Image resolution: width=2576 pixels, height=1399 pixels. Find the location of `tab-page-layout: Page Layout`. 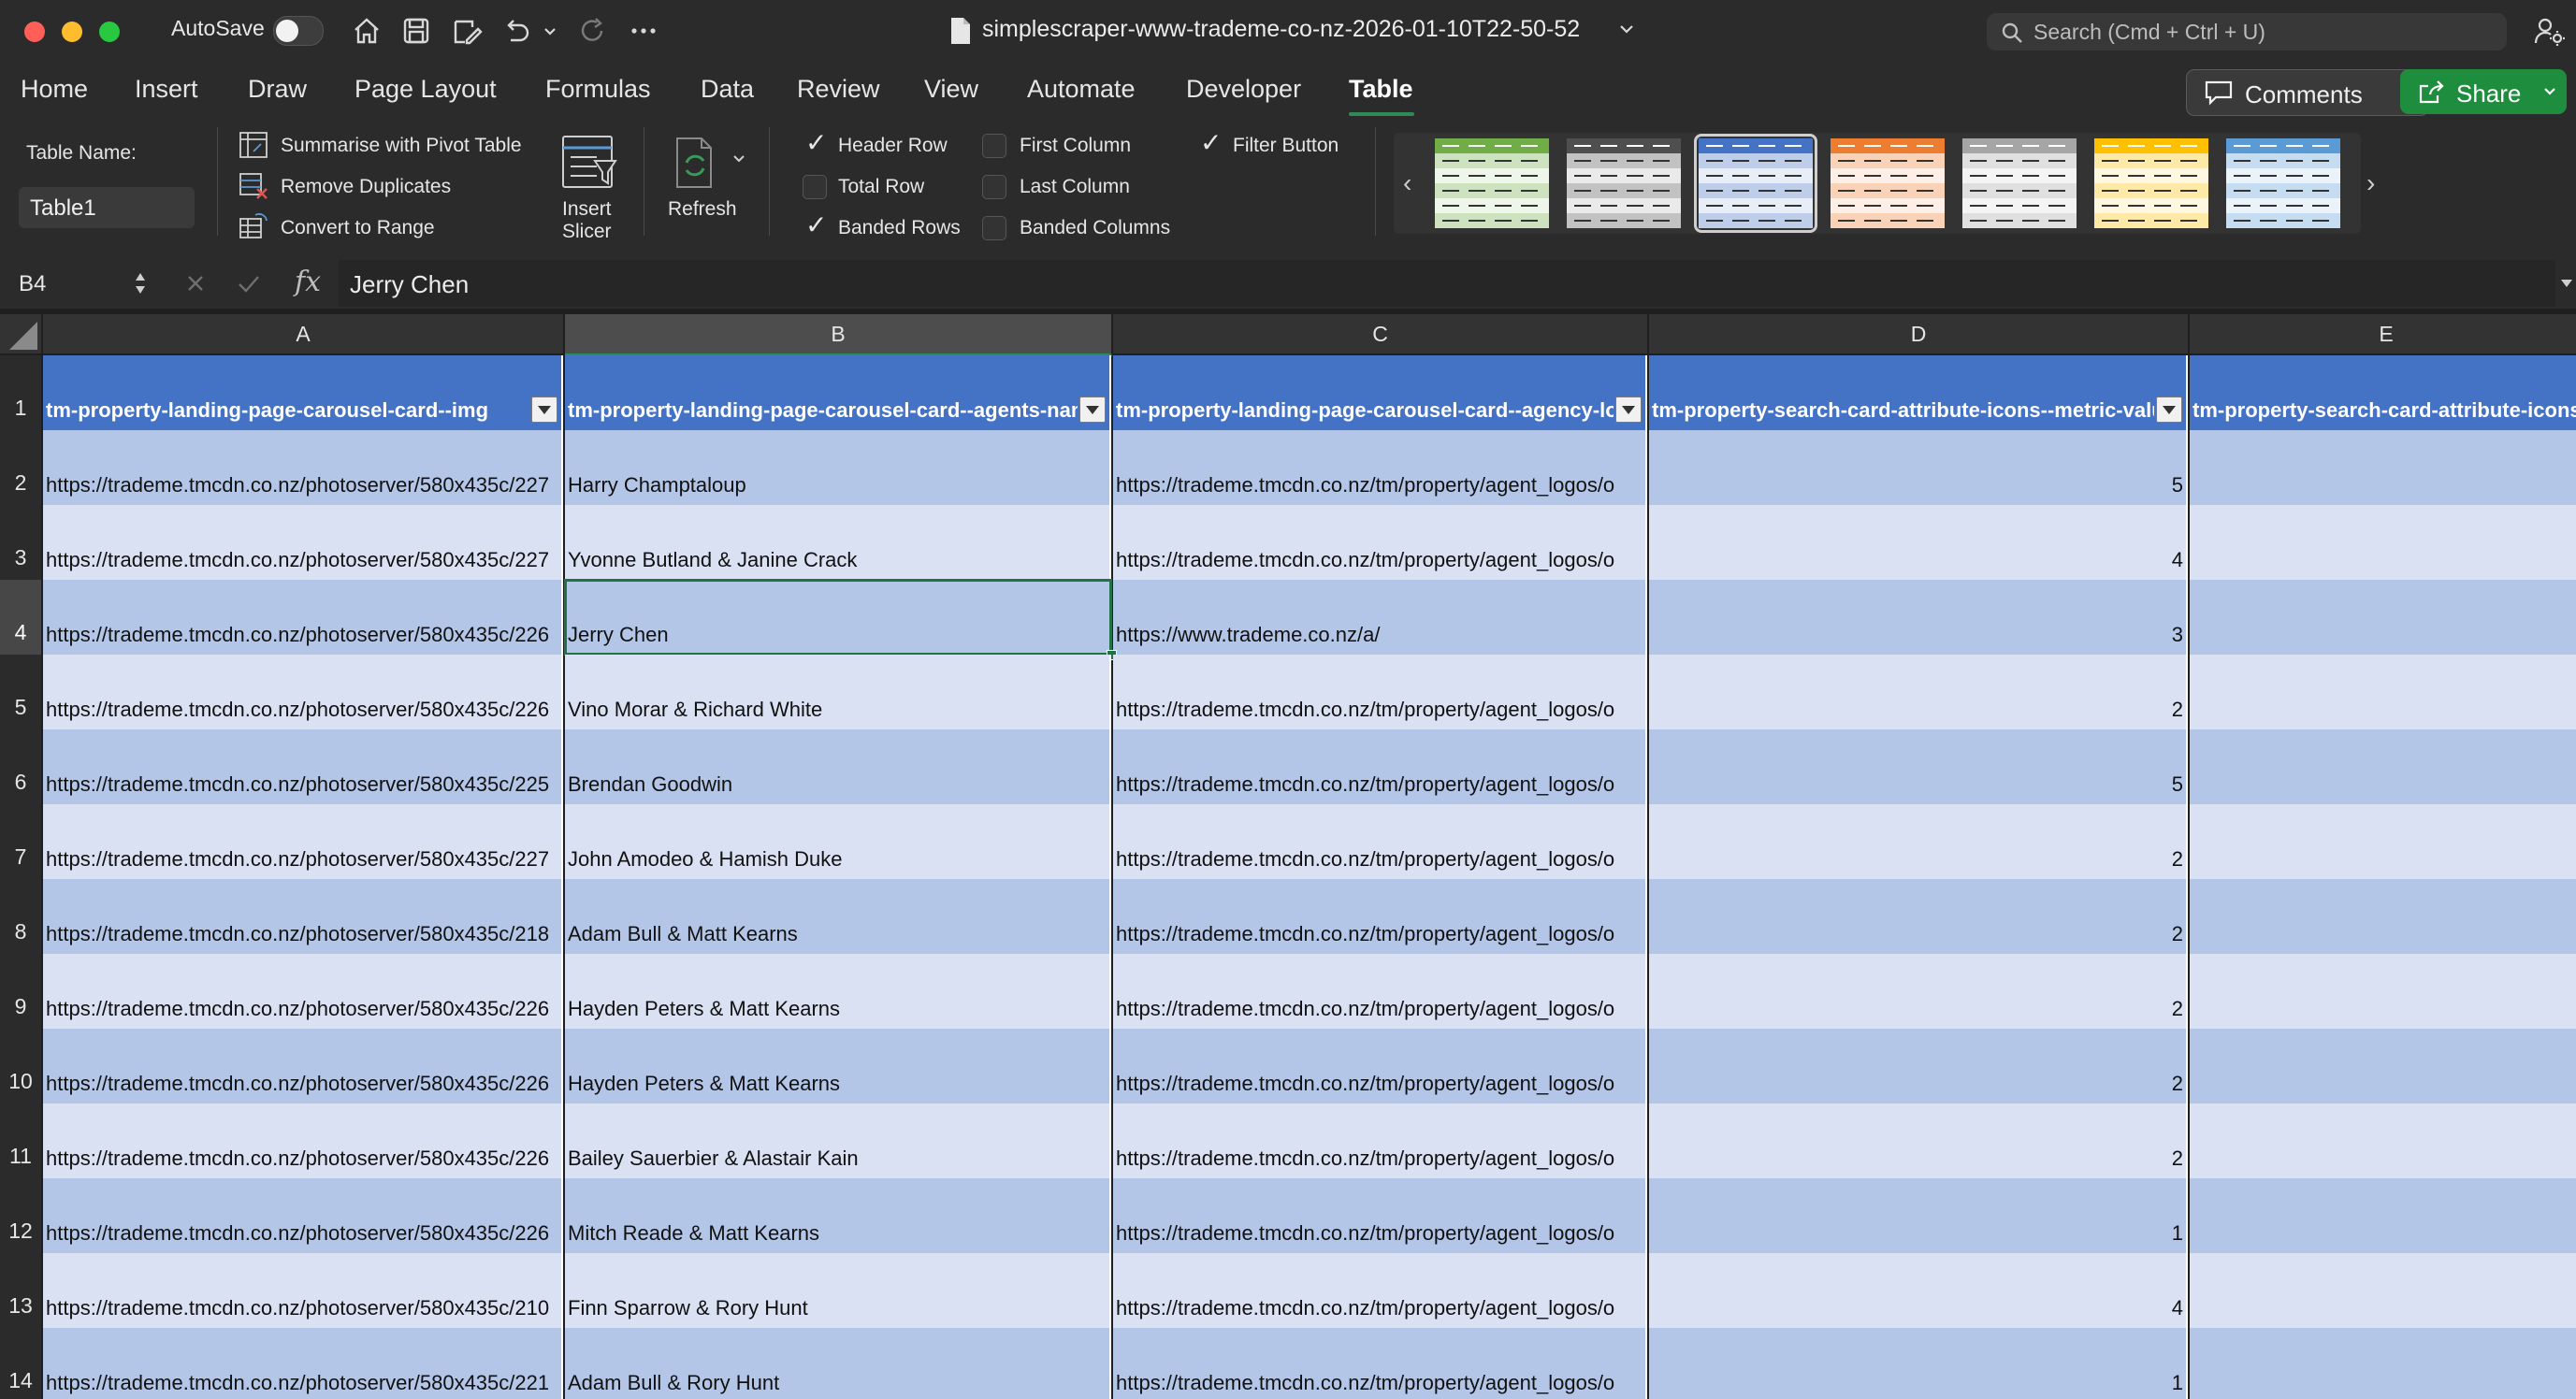

tab-page-layout: Page Layout is located at coordinates (426, 89).